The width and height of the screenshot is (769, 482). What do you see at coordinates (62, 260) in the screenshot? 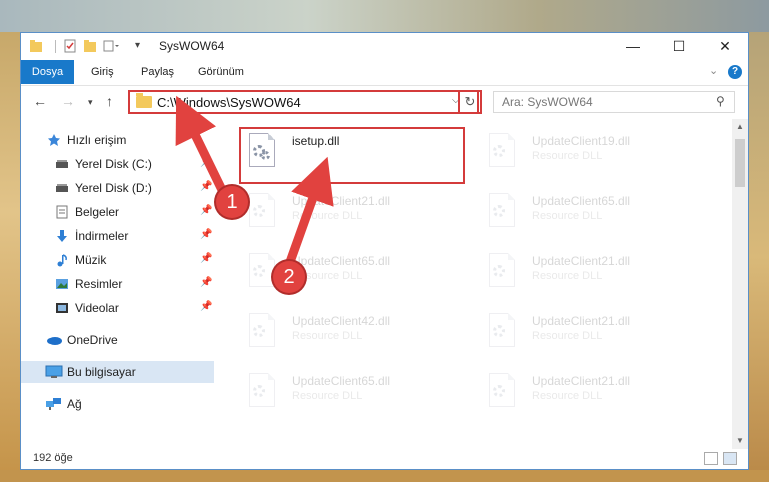
I see `music-icon` at bounding box center [62, 260].